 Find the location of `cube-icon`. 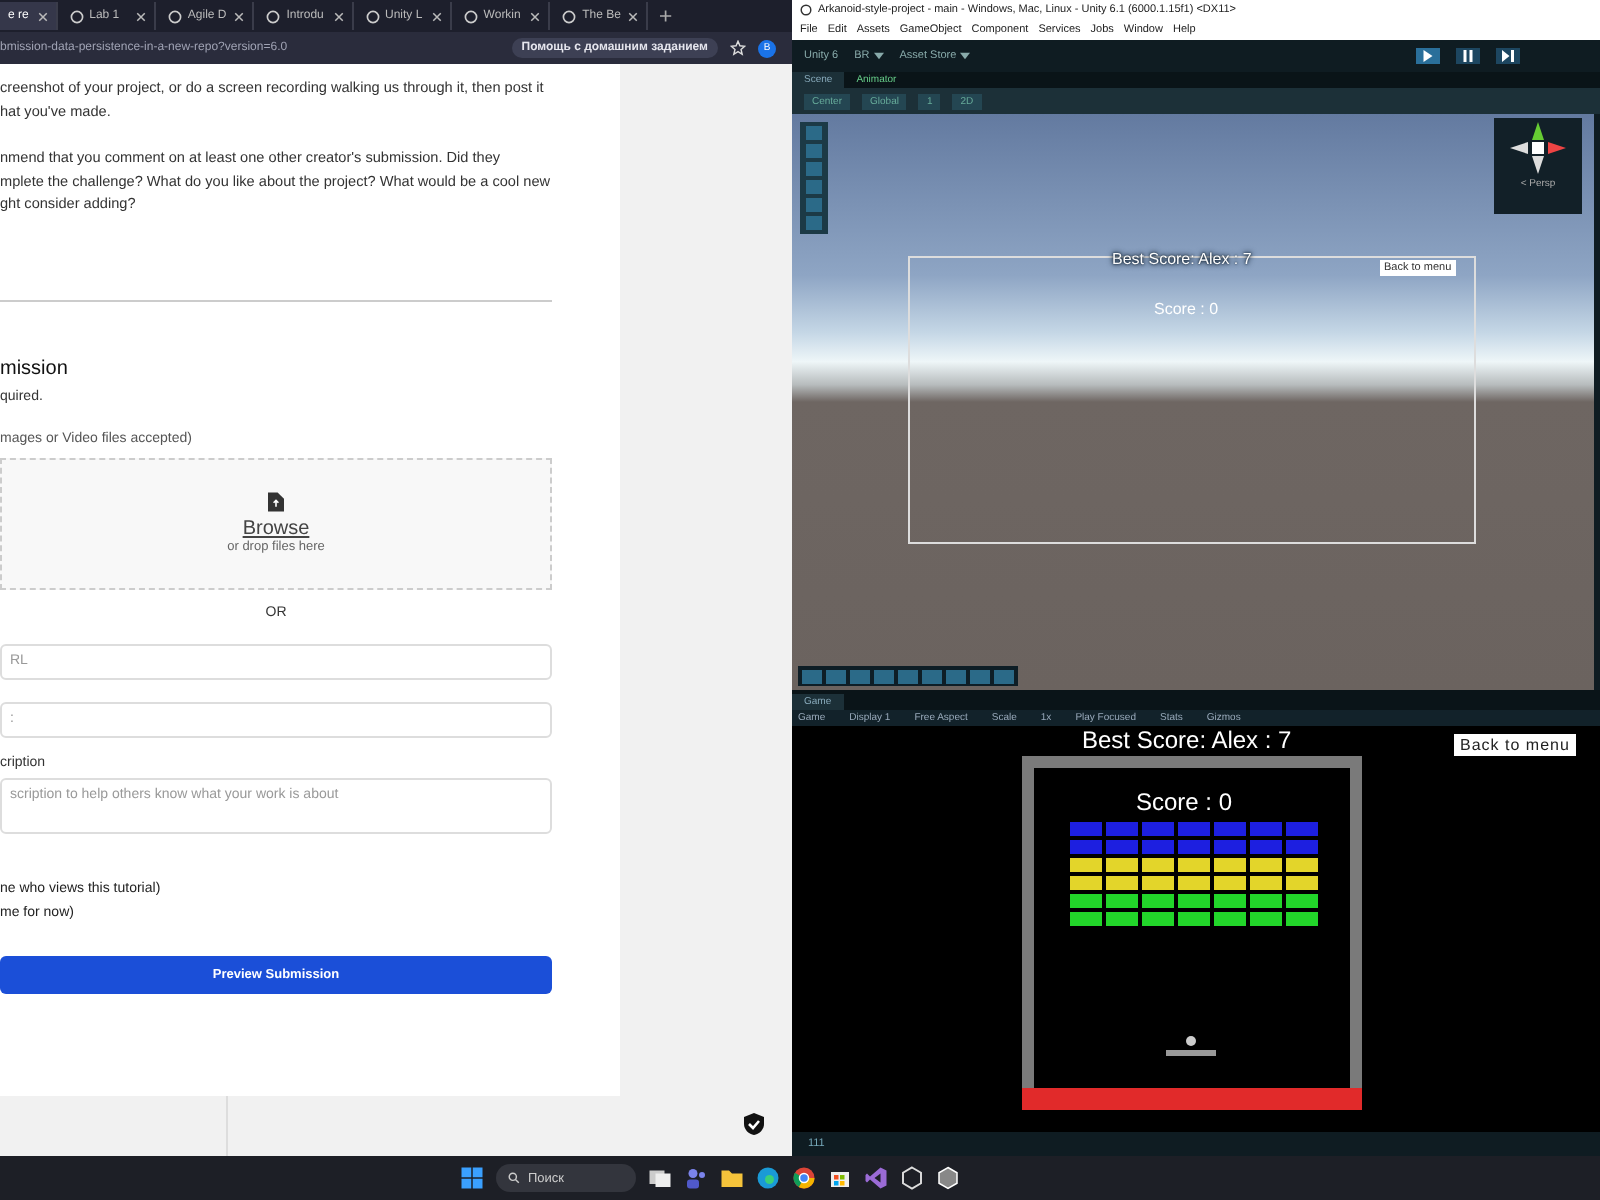

cube-icon is located at coordinates (912, 1178).